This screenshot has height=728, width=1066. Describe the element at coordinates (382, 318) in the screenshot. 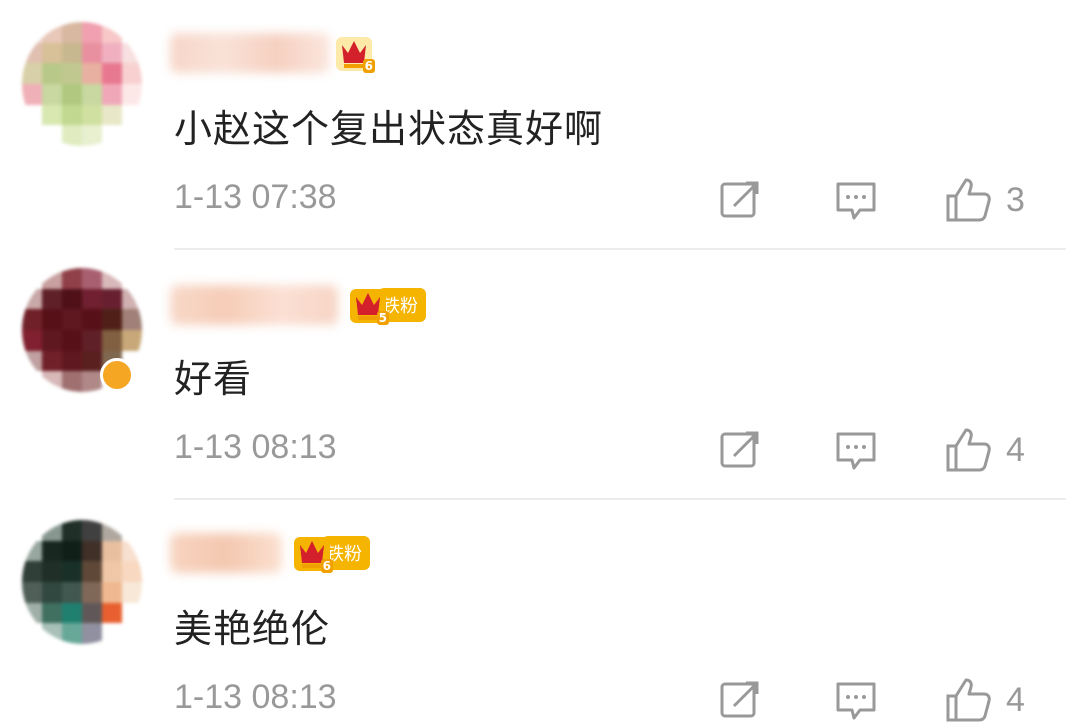

I see `level-label: 5` at that location.